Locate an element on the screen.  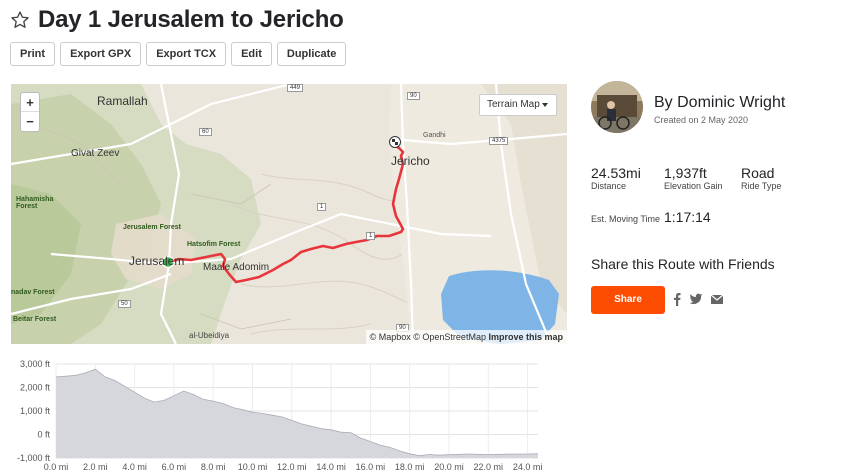
place-label: Gandhi is located at coordinates (434, 135).